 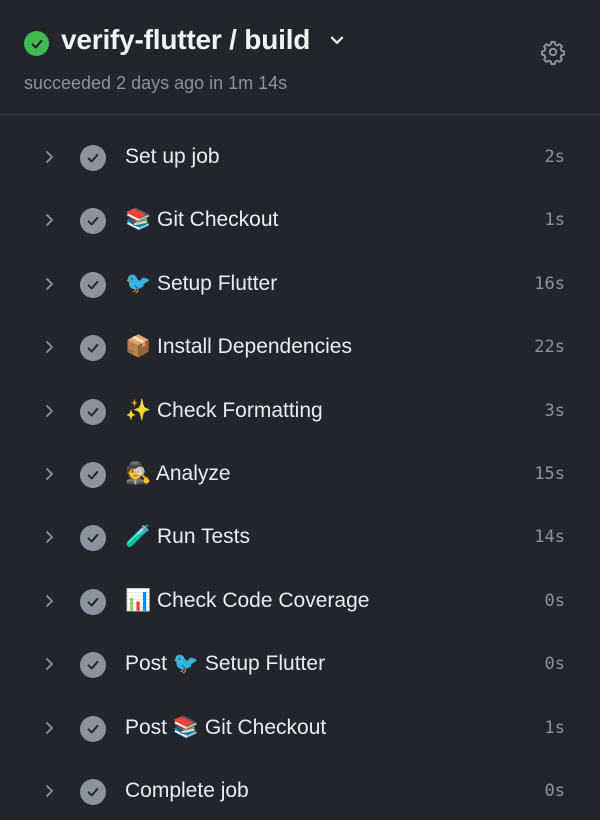 What do you see at coordinates (549, 537) in the screenshot?
I see `step-duration: 14s` at bounding box center [549, 537].